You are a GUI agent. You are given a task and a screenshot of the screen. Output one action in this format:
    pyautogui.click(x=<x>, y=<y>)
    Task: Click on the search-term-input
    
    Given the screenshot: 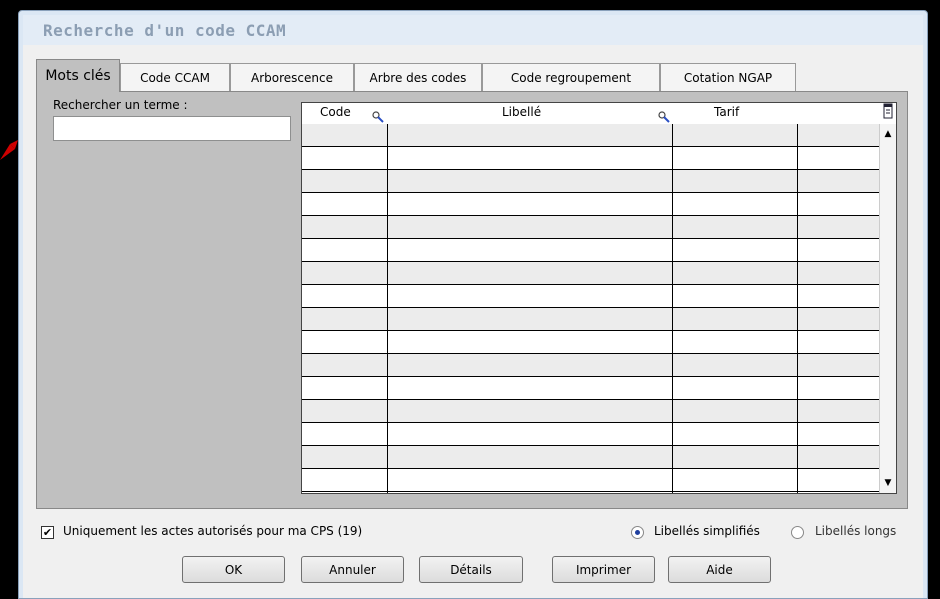 What is the action you would take?
    pyautogui.click(x=172, y=128)
    